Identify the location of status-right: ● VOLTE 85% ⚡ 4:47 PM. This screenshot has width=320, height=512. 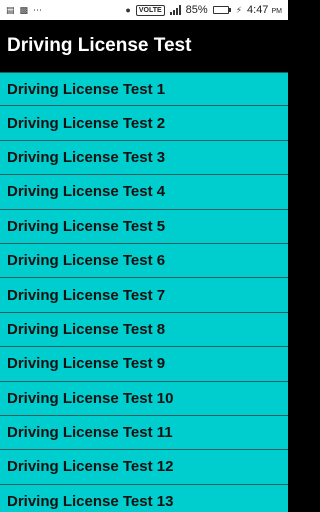
(203, 10).